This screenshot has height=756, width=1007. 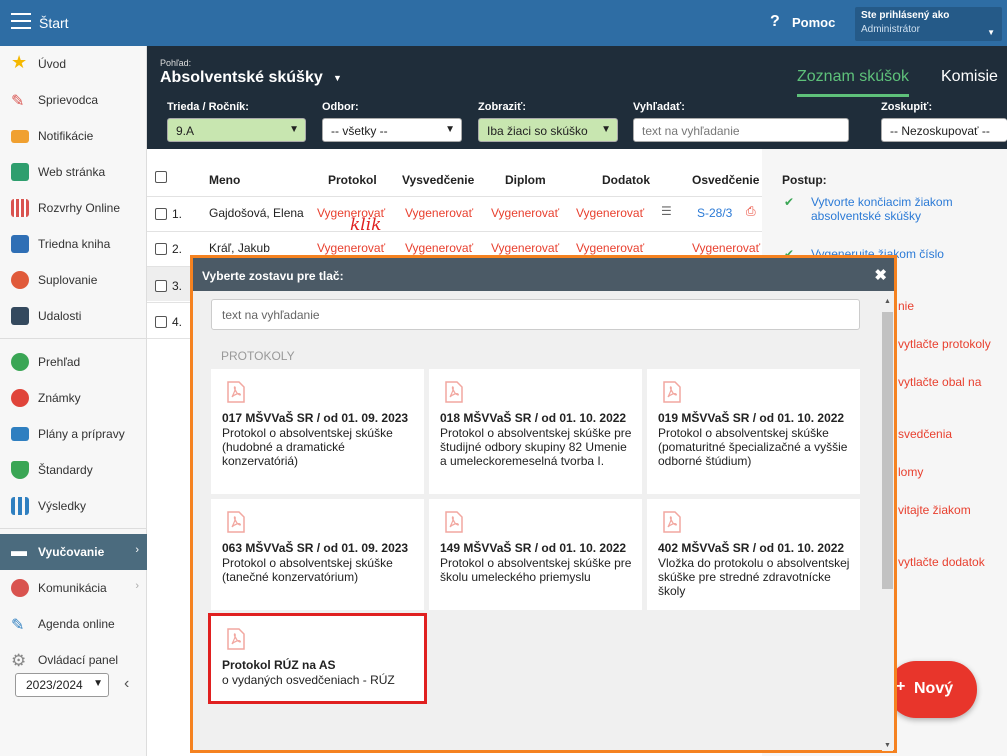 What do you see at coordinates (236, 130) in the screenshot?
I see `class-filter-select: 9.A ▼` at bounding box center [236, 130].